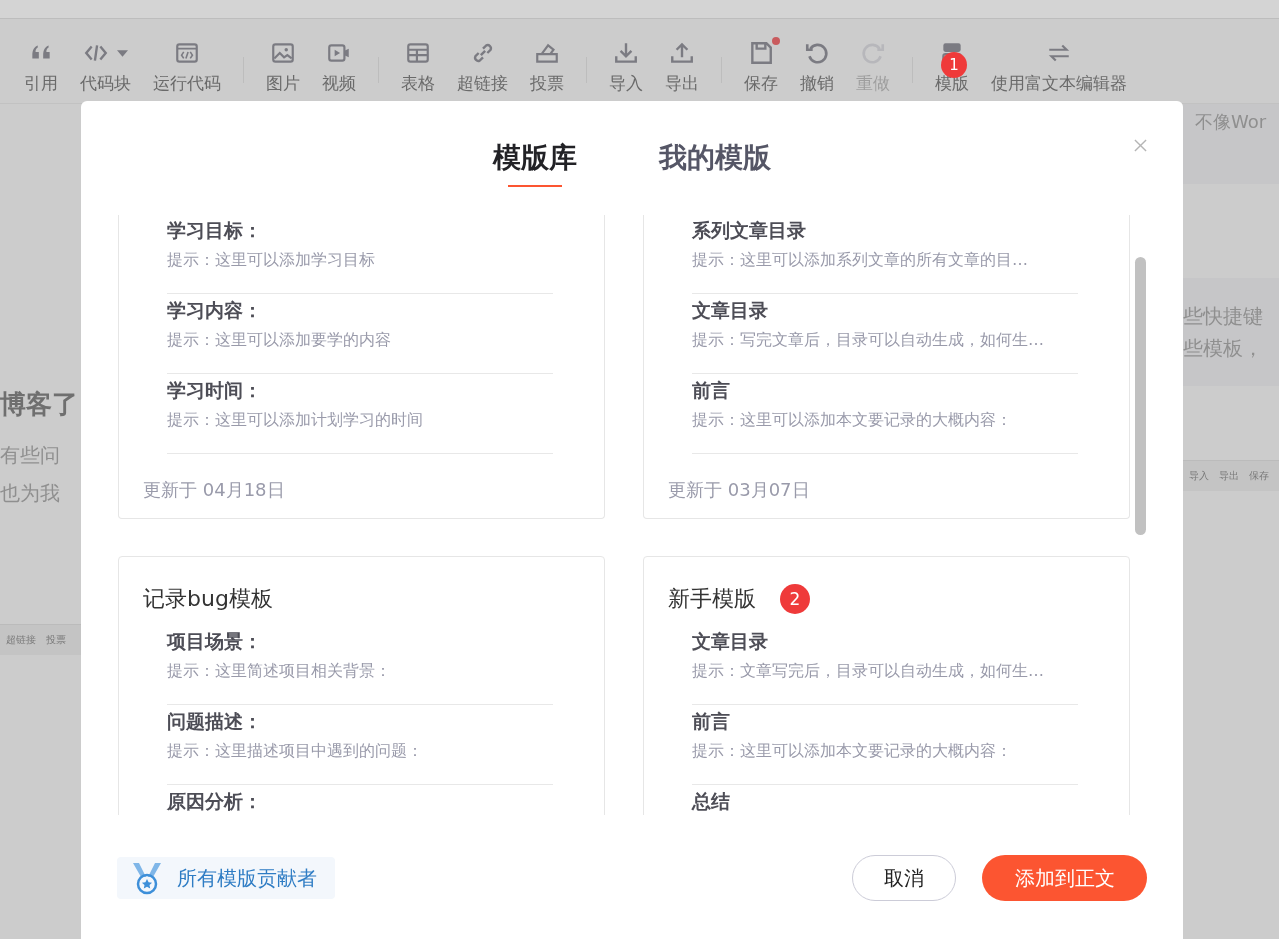 The image size is (1279, 939). Describe the element at coordinates (682, 53) in the screenshot. I see `upload-icon` at that location.